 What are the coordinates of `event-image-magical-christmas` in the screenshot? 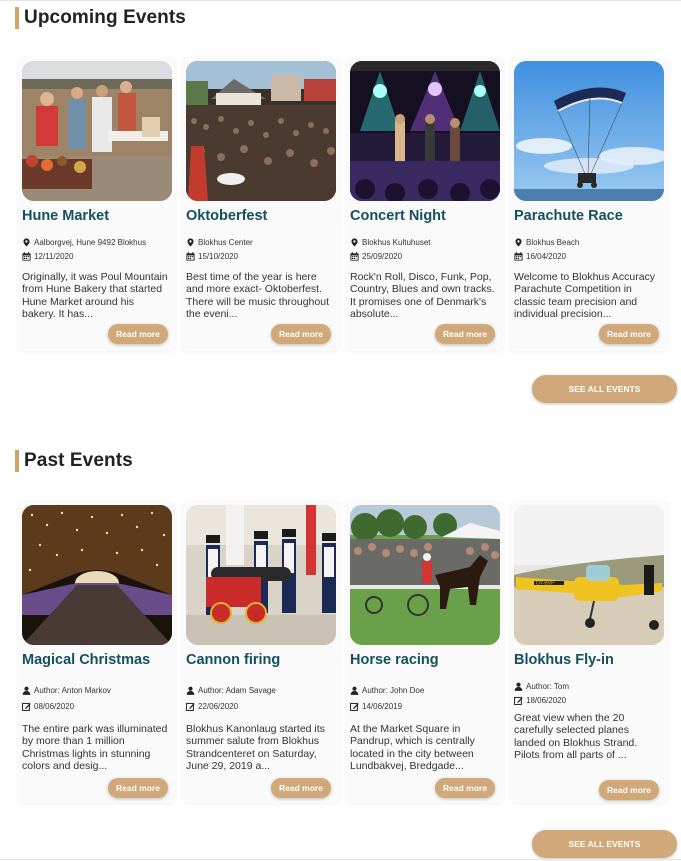 It's located at (97, 575).